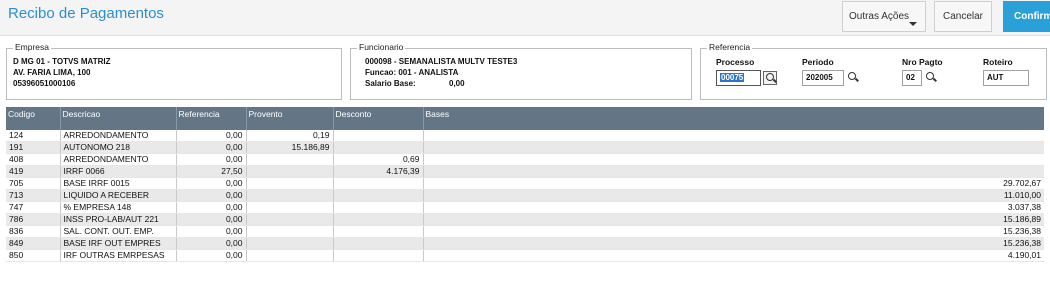 Image resolution: width=1050 pixels, height=299 pixels. What do you see at coordinates (378, 118) in the screenshot?
I see `column-header-desconto: Desconto` at bounding box center [378, 118].